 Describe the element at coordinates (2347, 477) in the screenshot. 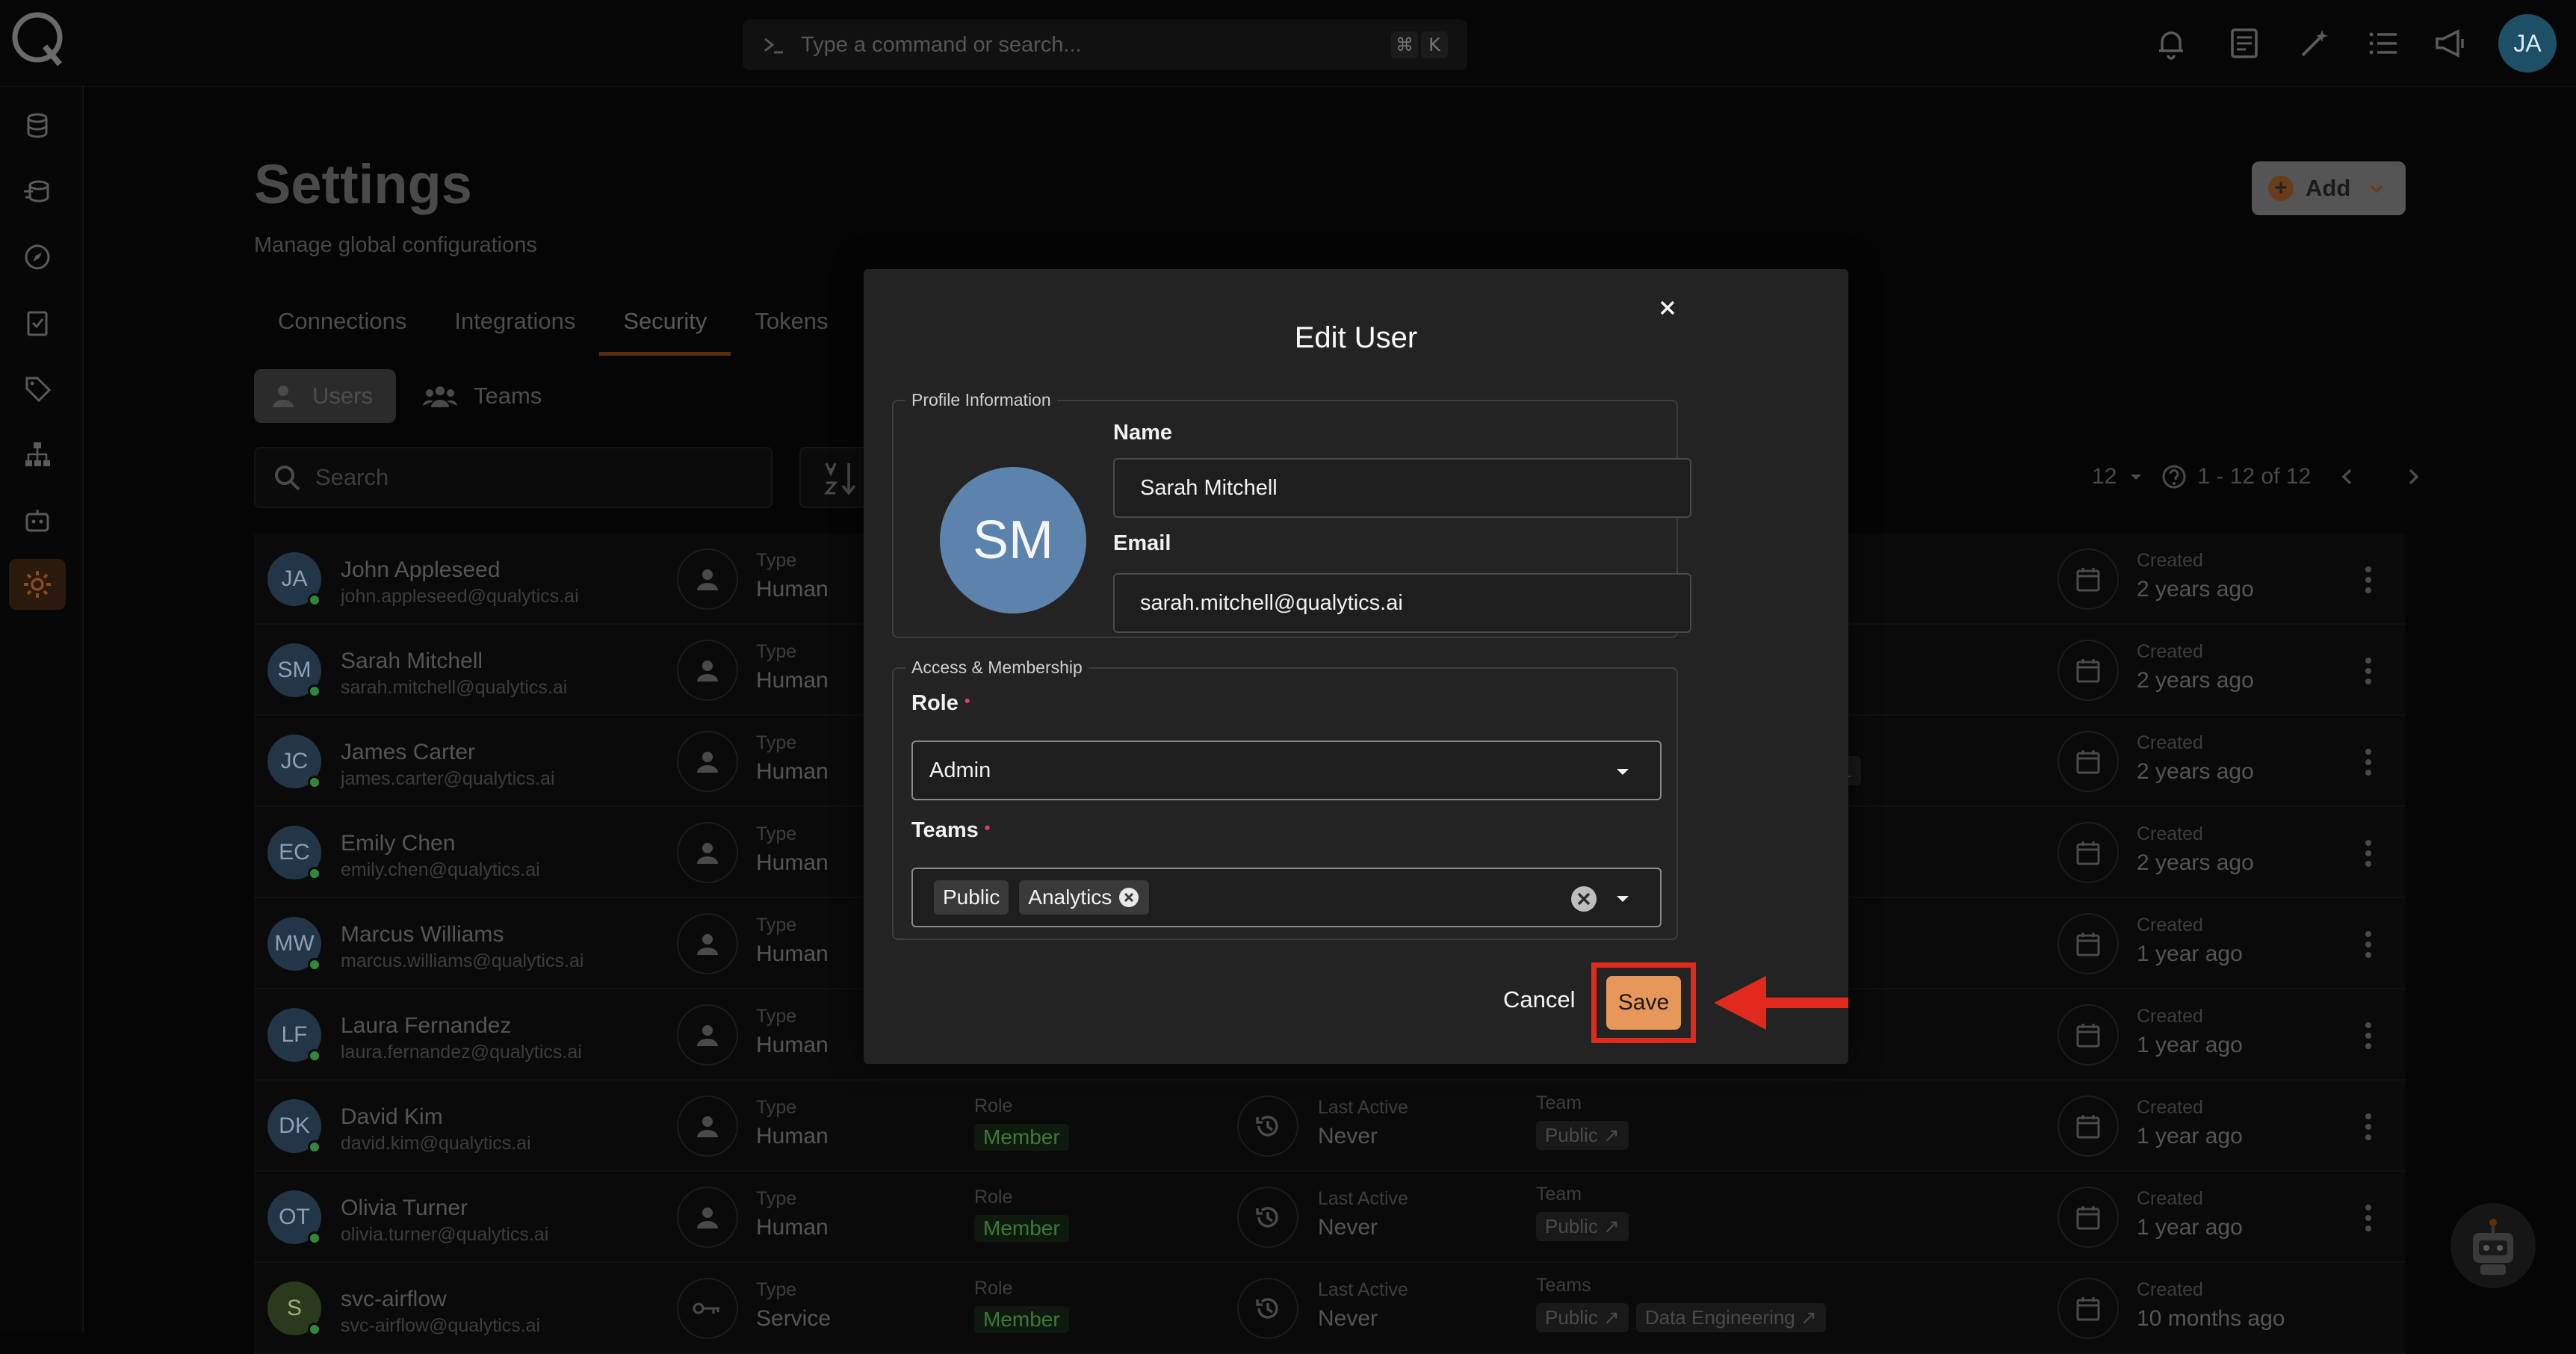

I see `chevron-left-icon` at that location.